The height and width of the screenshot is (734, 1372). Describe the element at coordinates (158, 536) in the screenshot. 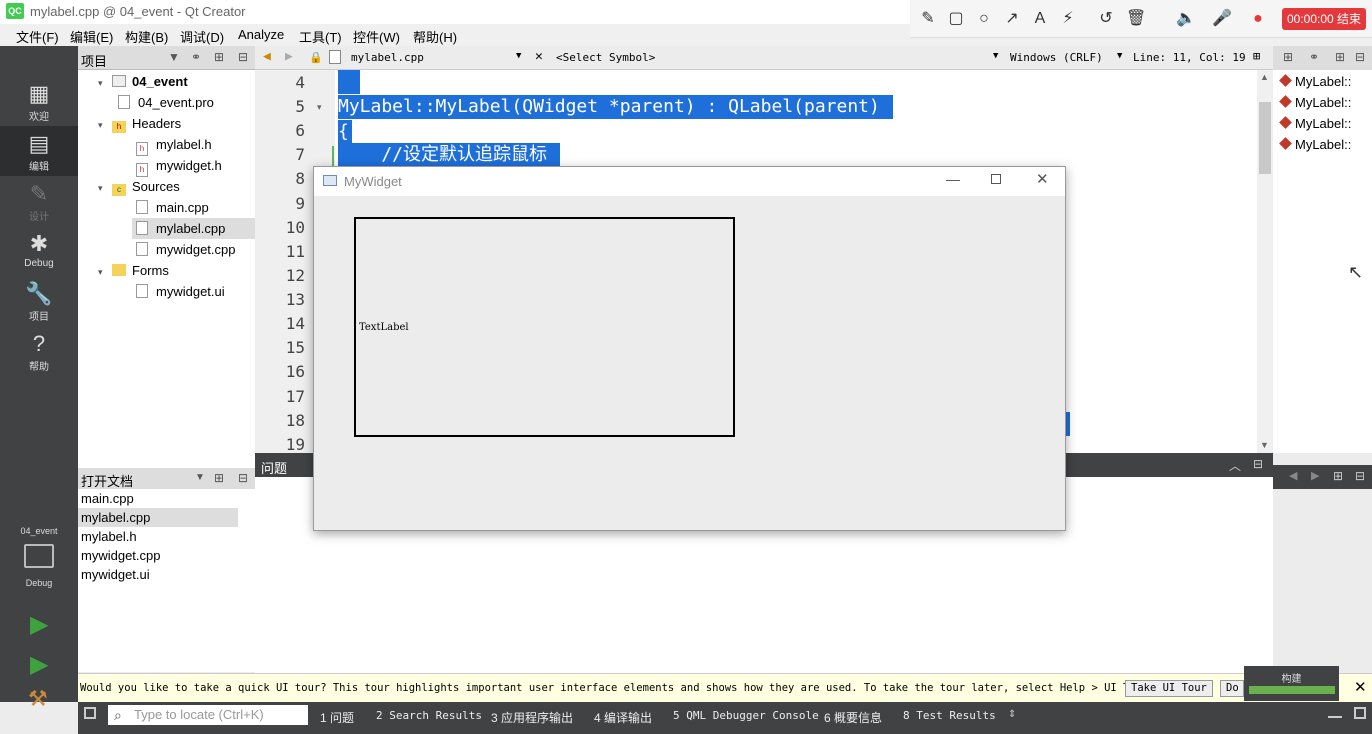

I see `open-doc-item: mylabel.h` at that location.